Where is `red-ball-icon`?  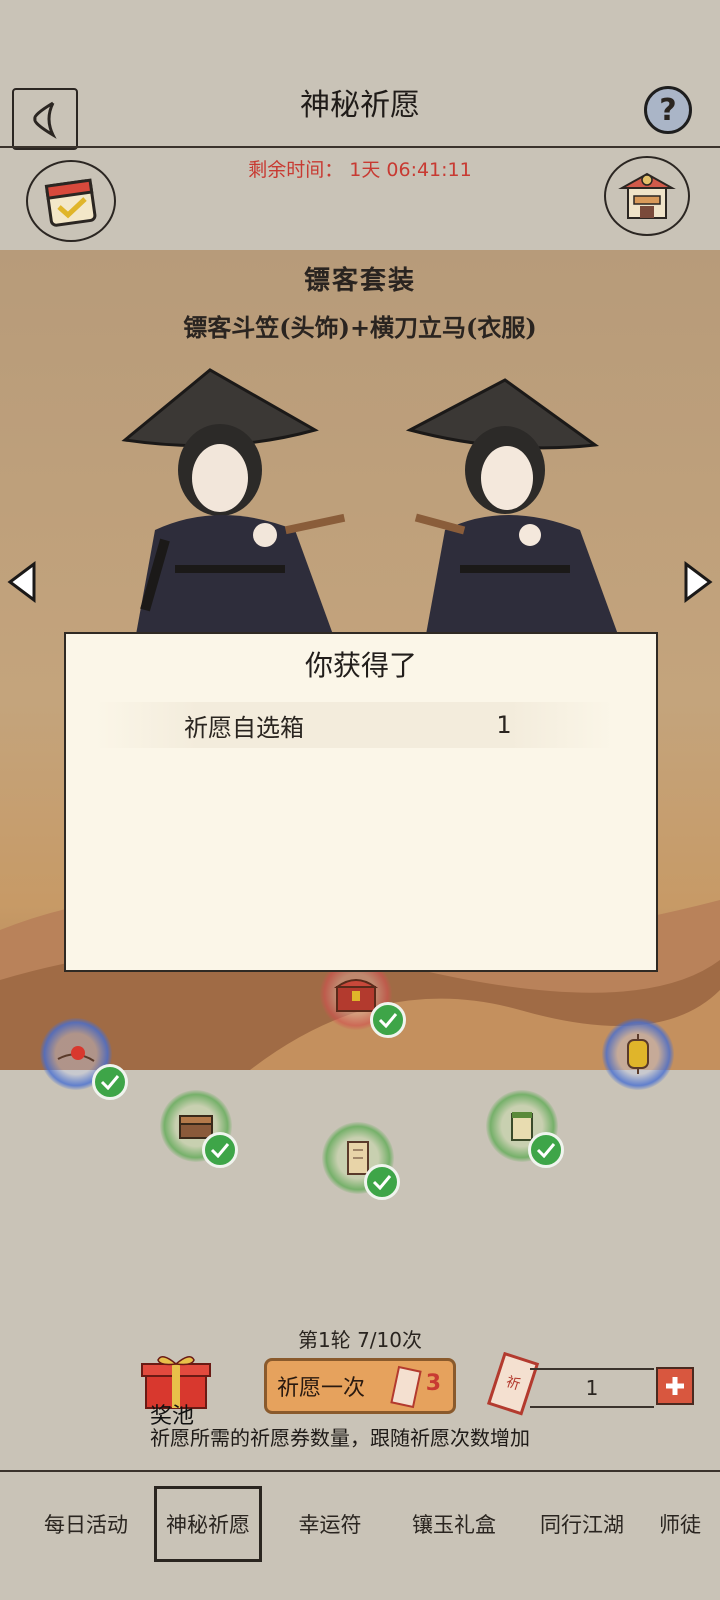
red-ball-icon is located at coordinates (76, 1054).